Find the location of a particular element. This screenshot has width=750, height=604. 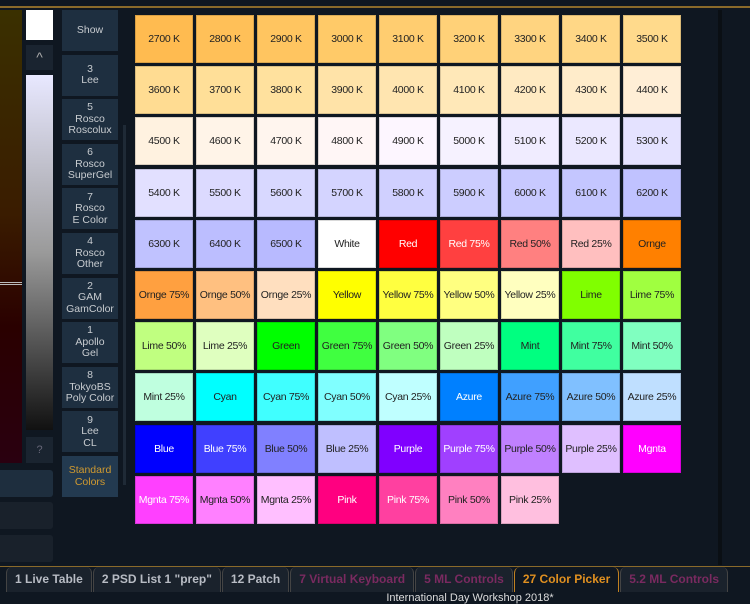

color-swatch-button: Blue 75% is located at coordinates (225, 448).